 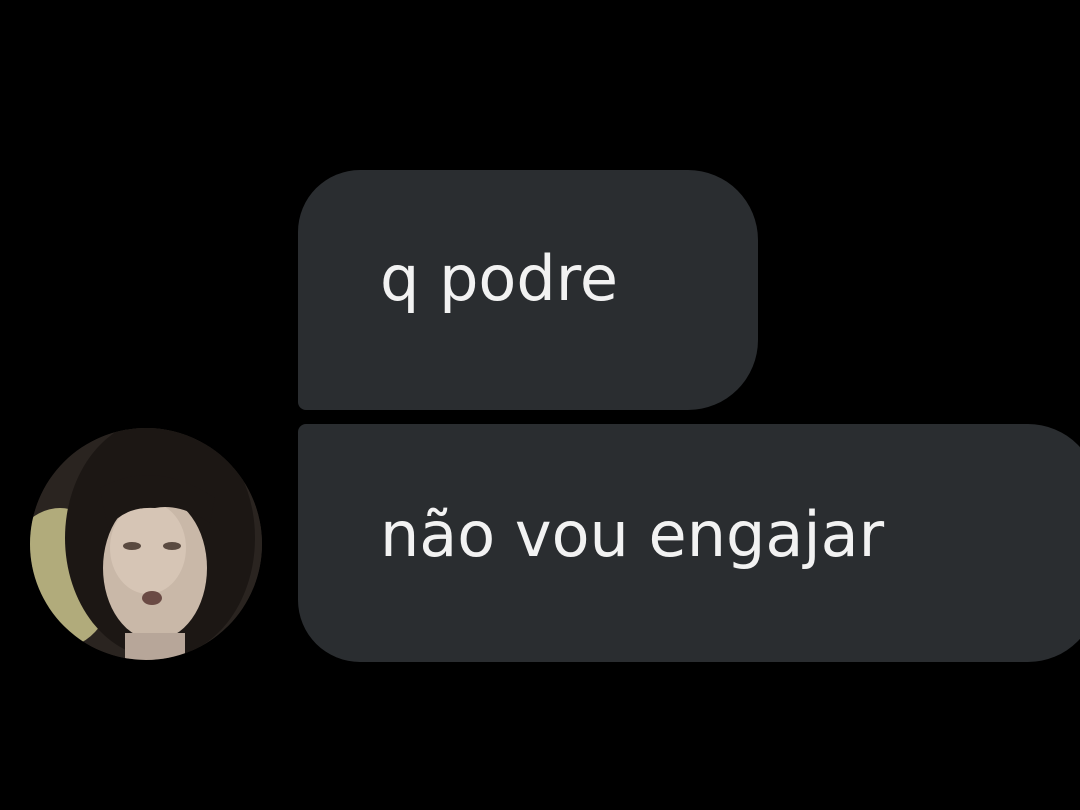 What do you see at coordinates (499, 278) in the screenshot?
I see `message-text: q podre` at bounding box center [499, 278].